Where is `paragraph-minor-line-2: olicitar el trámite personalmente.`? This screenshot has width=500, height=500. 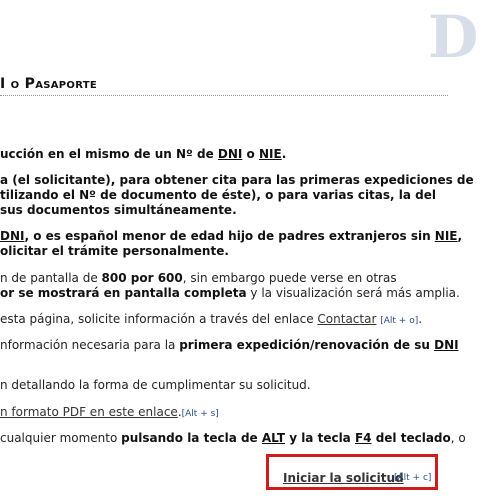
paragraph-minor-line-2: olicitar el trámite personalmente. is located at coordinates (114, 251).